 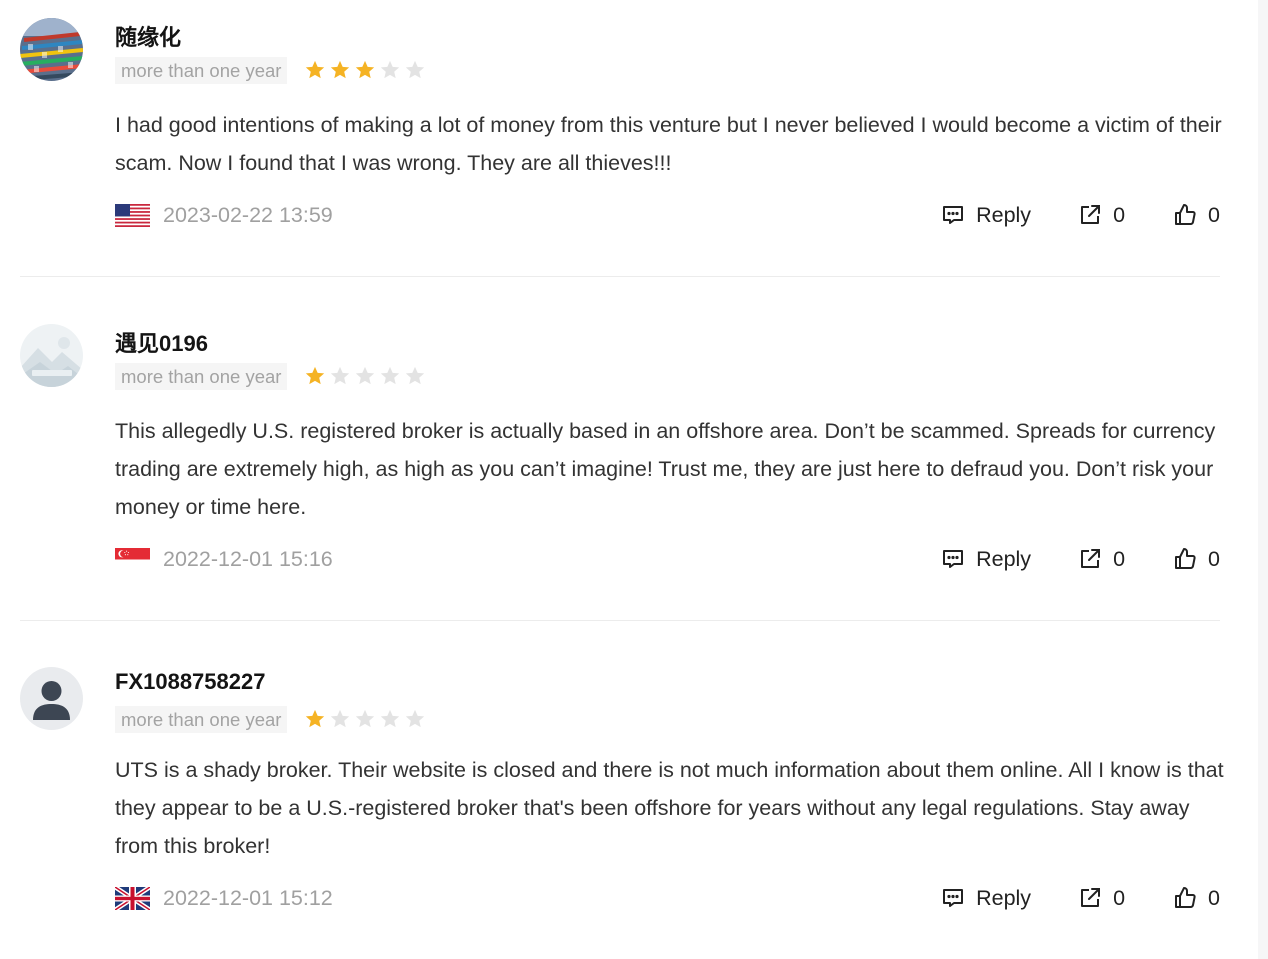 What do you see at coordinates (248, 558) in the screenshot?
I see `review-date: 2022-12-01 15:16` at bounding box center [248, 558].